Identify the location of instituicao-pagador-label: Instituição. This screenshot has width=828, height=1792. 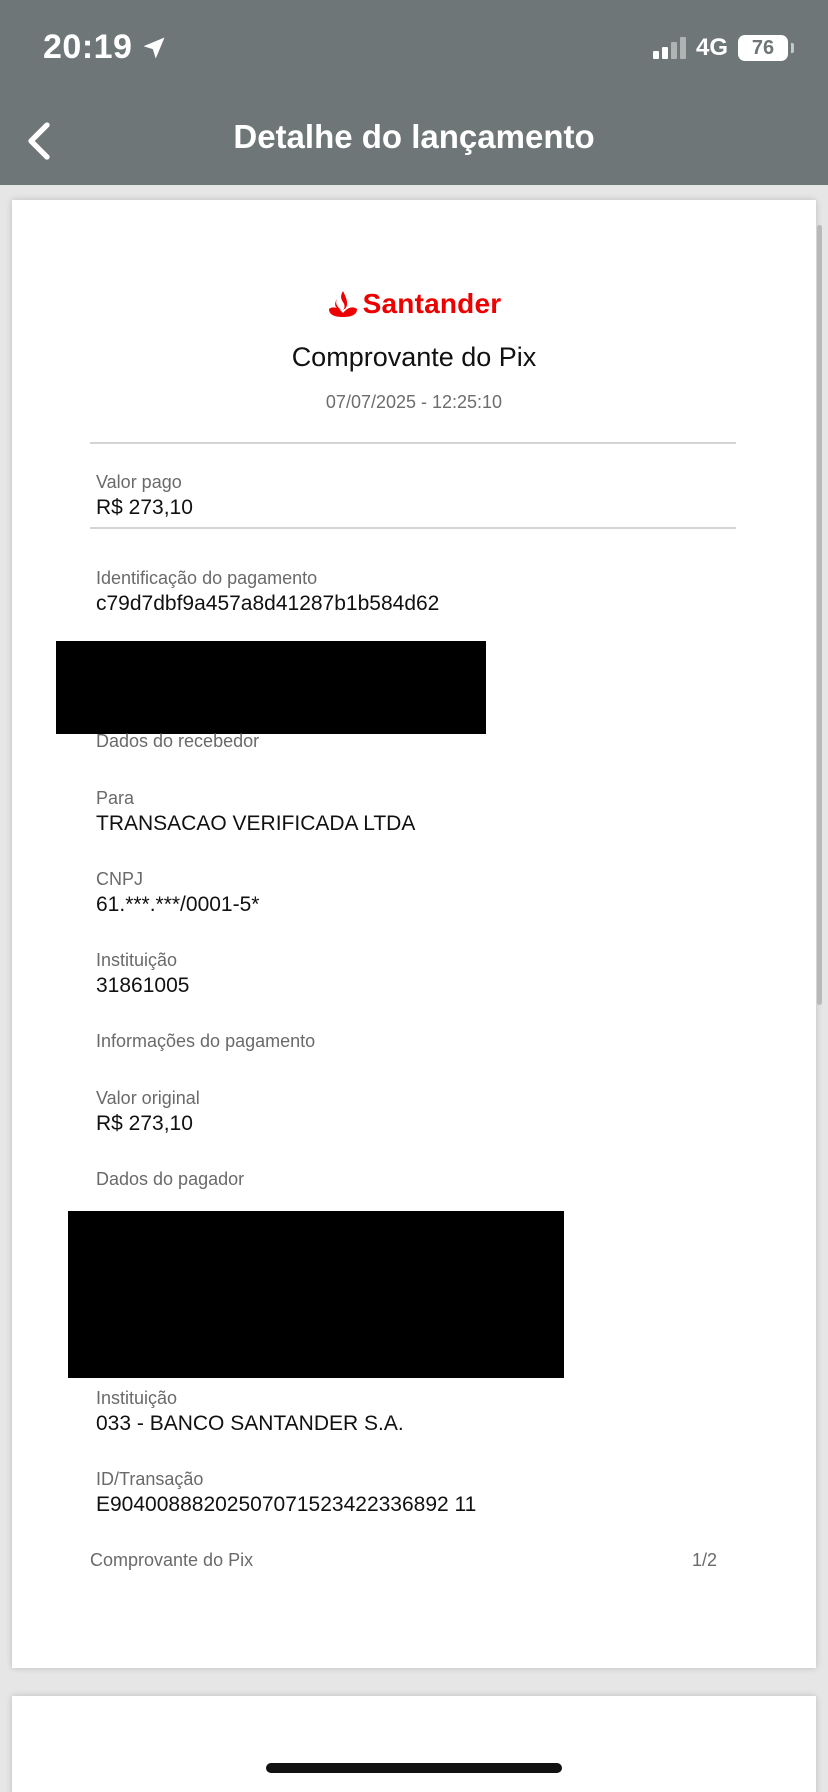
(137, 1398).